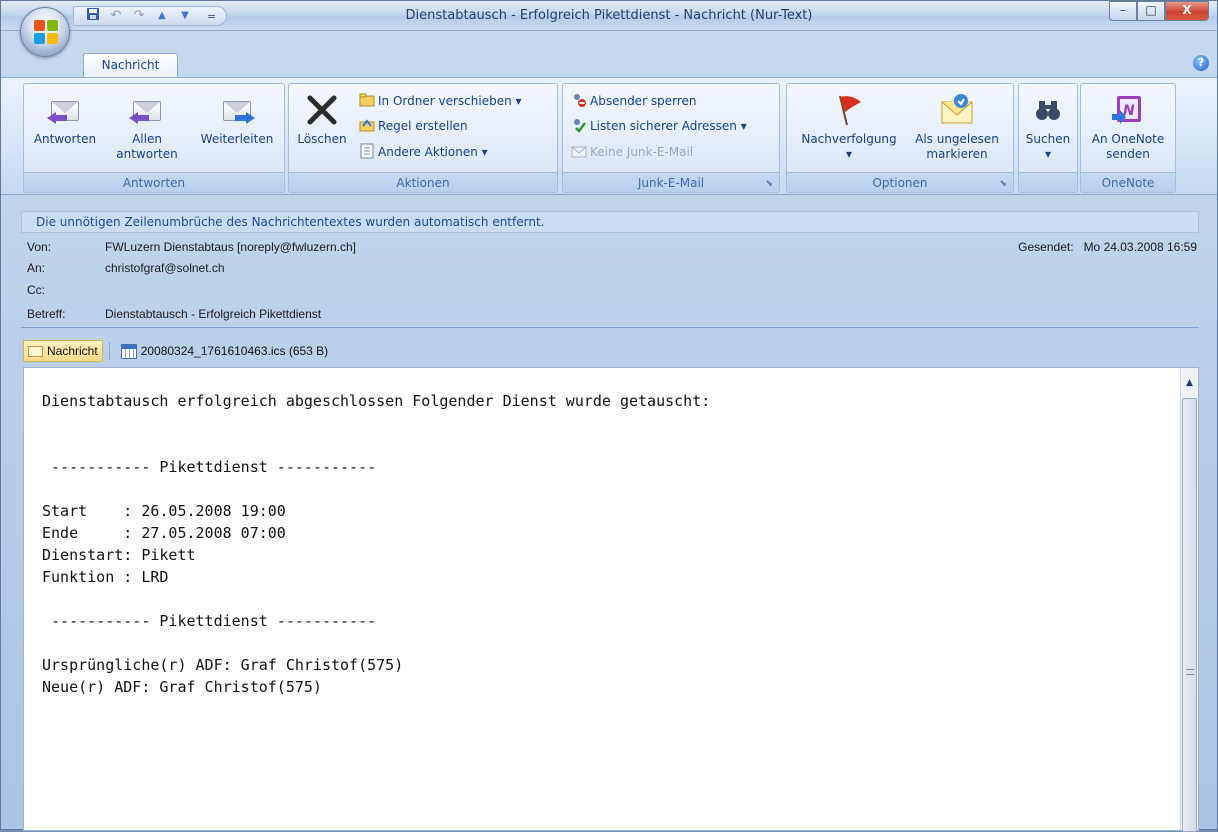  What do you see at coordinates (147, 110) in the screenshot?
I see `reply-all-icon` at bounding box center [147, 110].